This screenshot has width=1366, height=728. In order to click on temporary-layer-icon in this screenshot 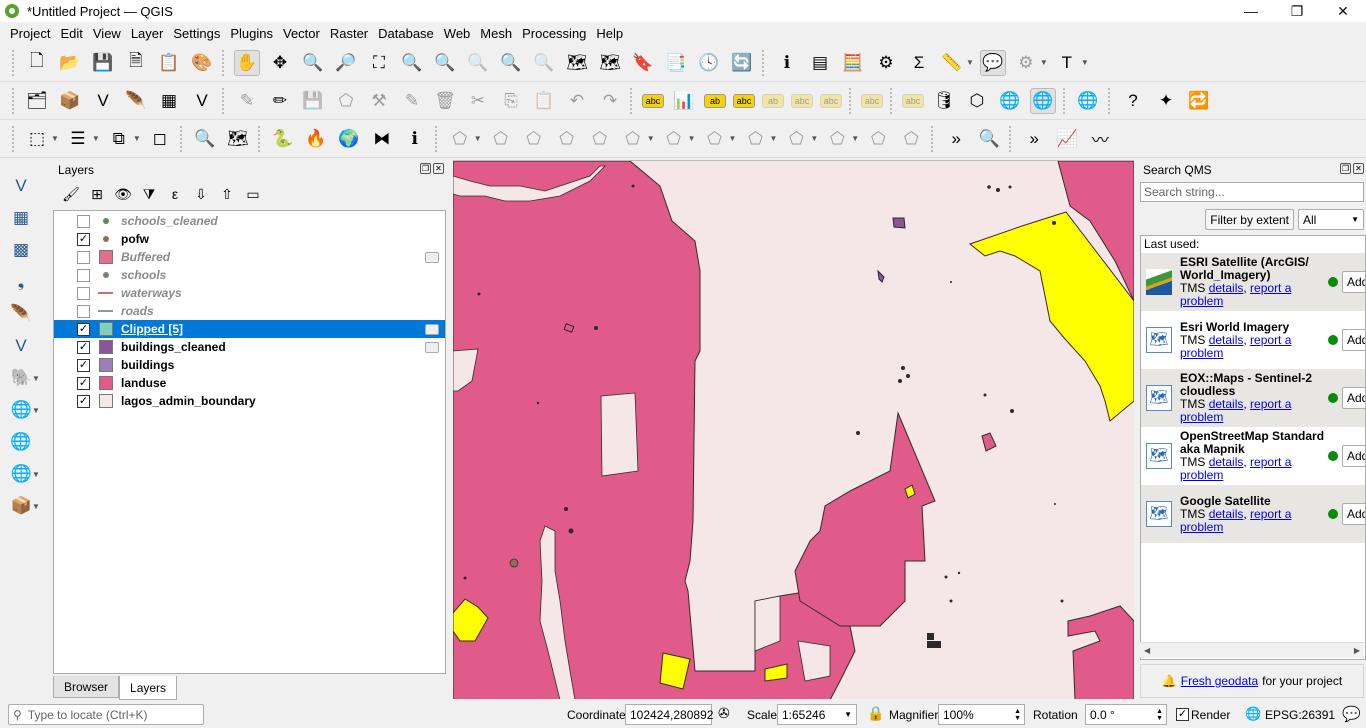, I will do `click(432, 257)`.